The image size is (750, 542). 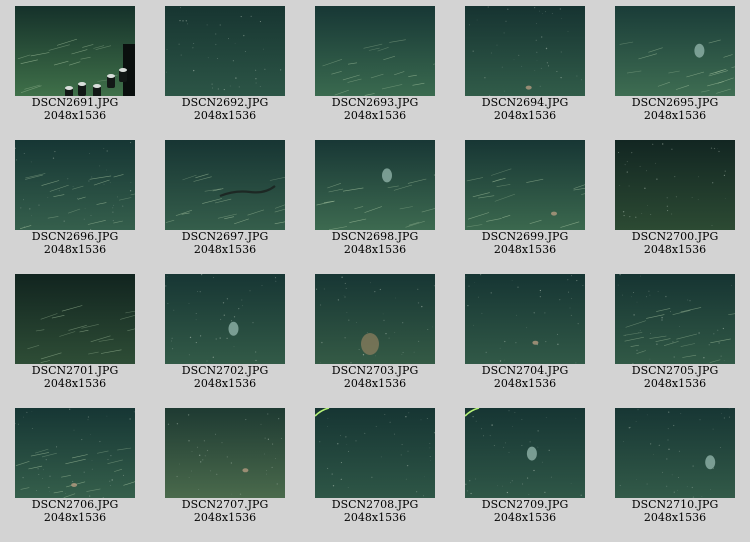 What do you see at coordinates (675, 102) in the screenshot?
I see `thumbnail-filename: DSCN2695.JPG` at bounding box center [675, 102].